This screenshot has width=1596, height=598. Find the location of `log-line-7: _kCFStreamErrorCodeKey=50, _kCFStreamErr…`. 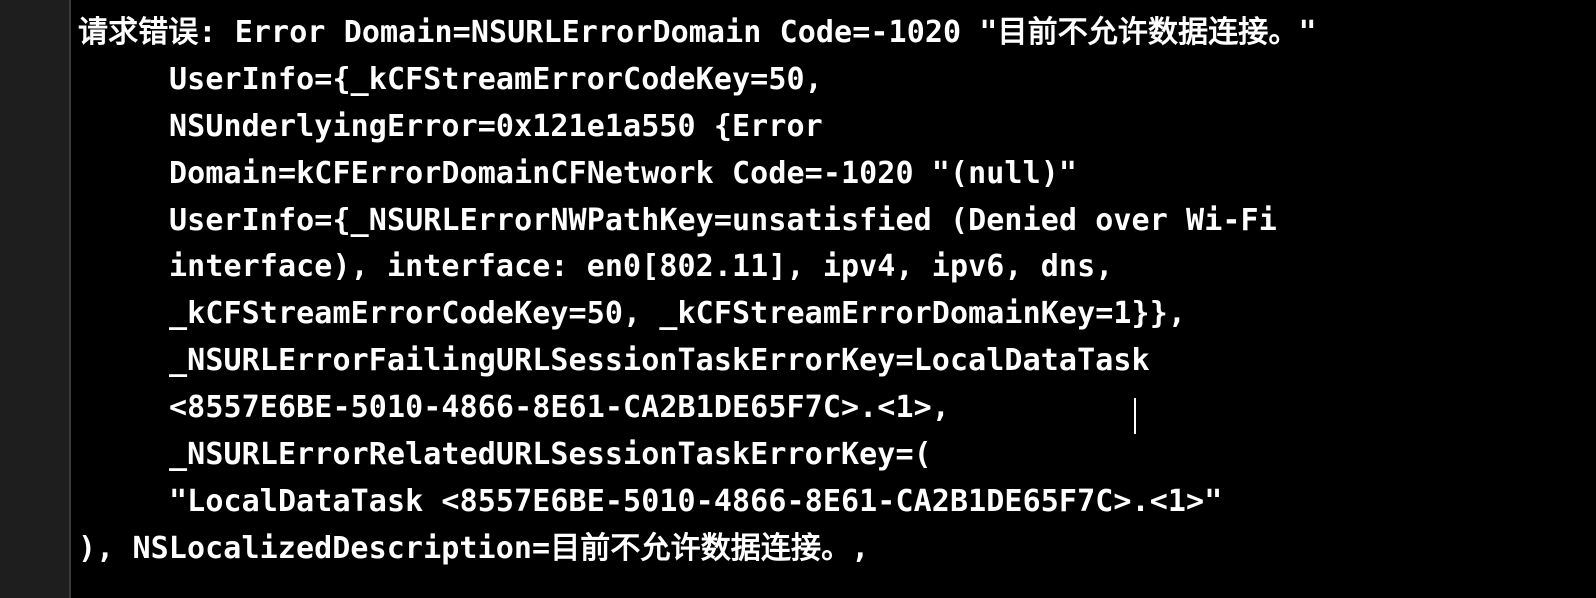

log-line-7: _kCFStreamErrorCodeKey=50, _kCFStreamErr… is located at coordinates (678, 314).